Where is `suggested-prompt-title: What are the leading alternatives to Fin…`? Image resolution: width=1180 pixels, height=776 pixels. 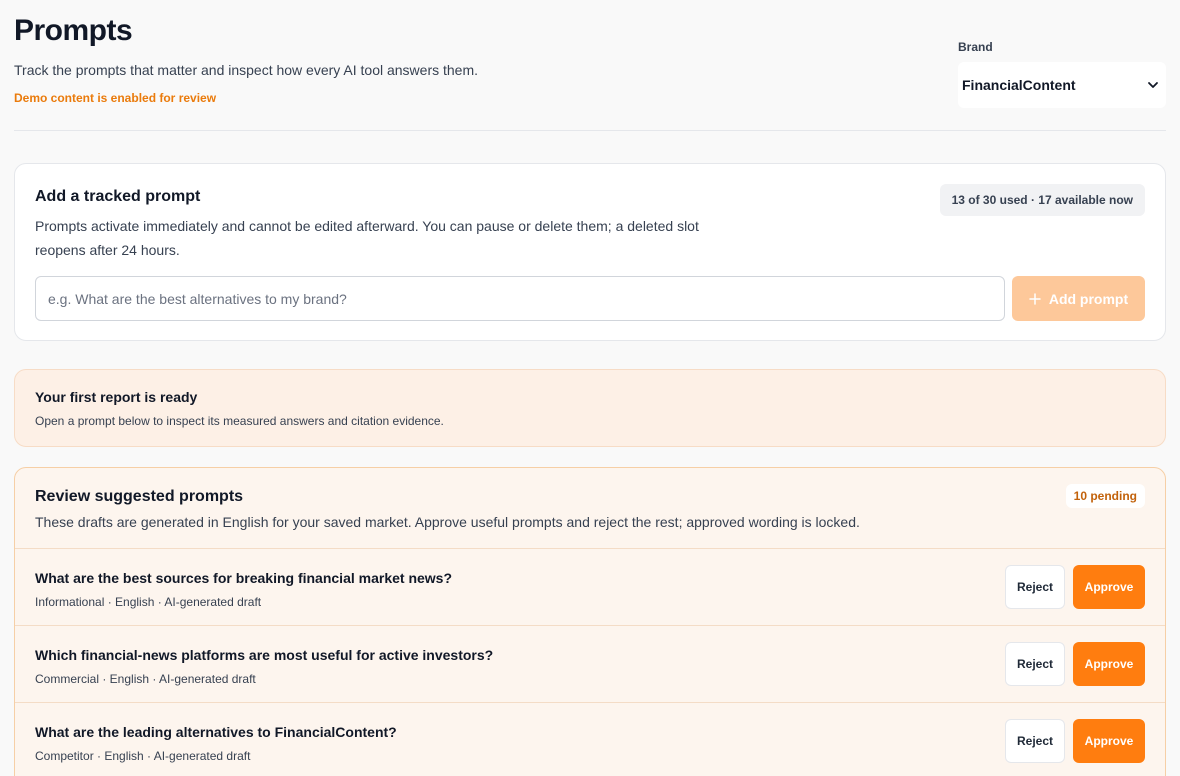
suggested-prompt-title: What are the leading alternatives to Fin… is located at coordinates (216, 732).